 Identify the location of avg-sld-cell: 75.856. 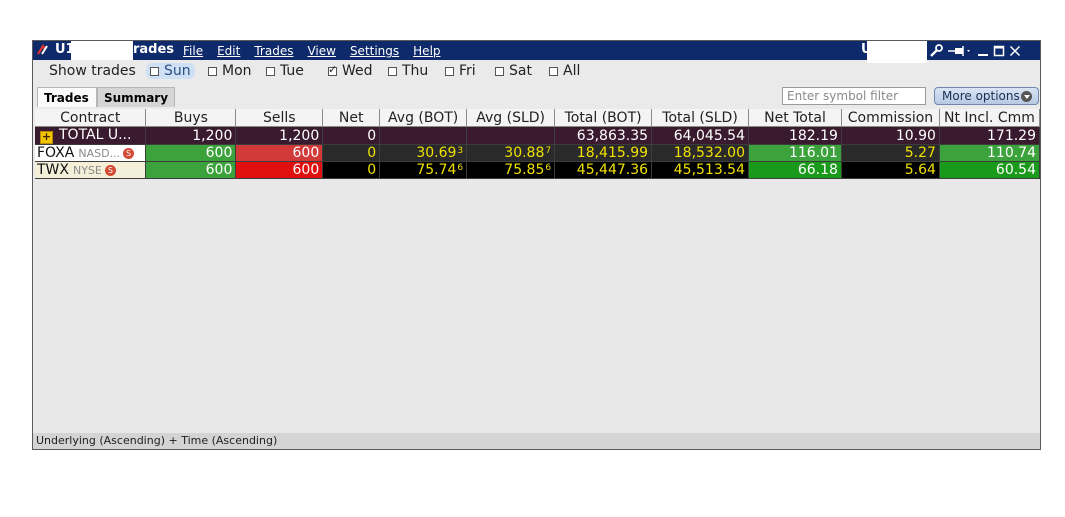
(511, 170).